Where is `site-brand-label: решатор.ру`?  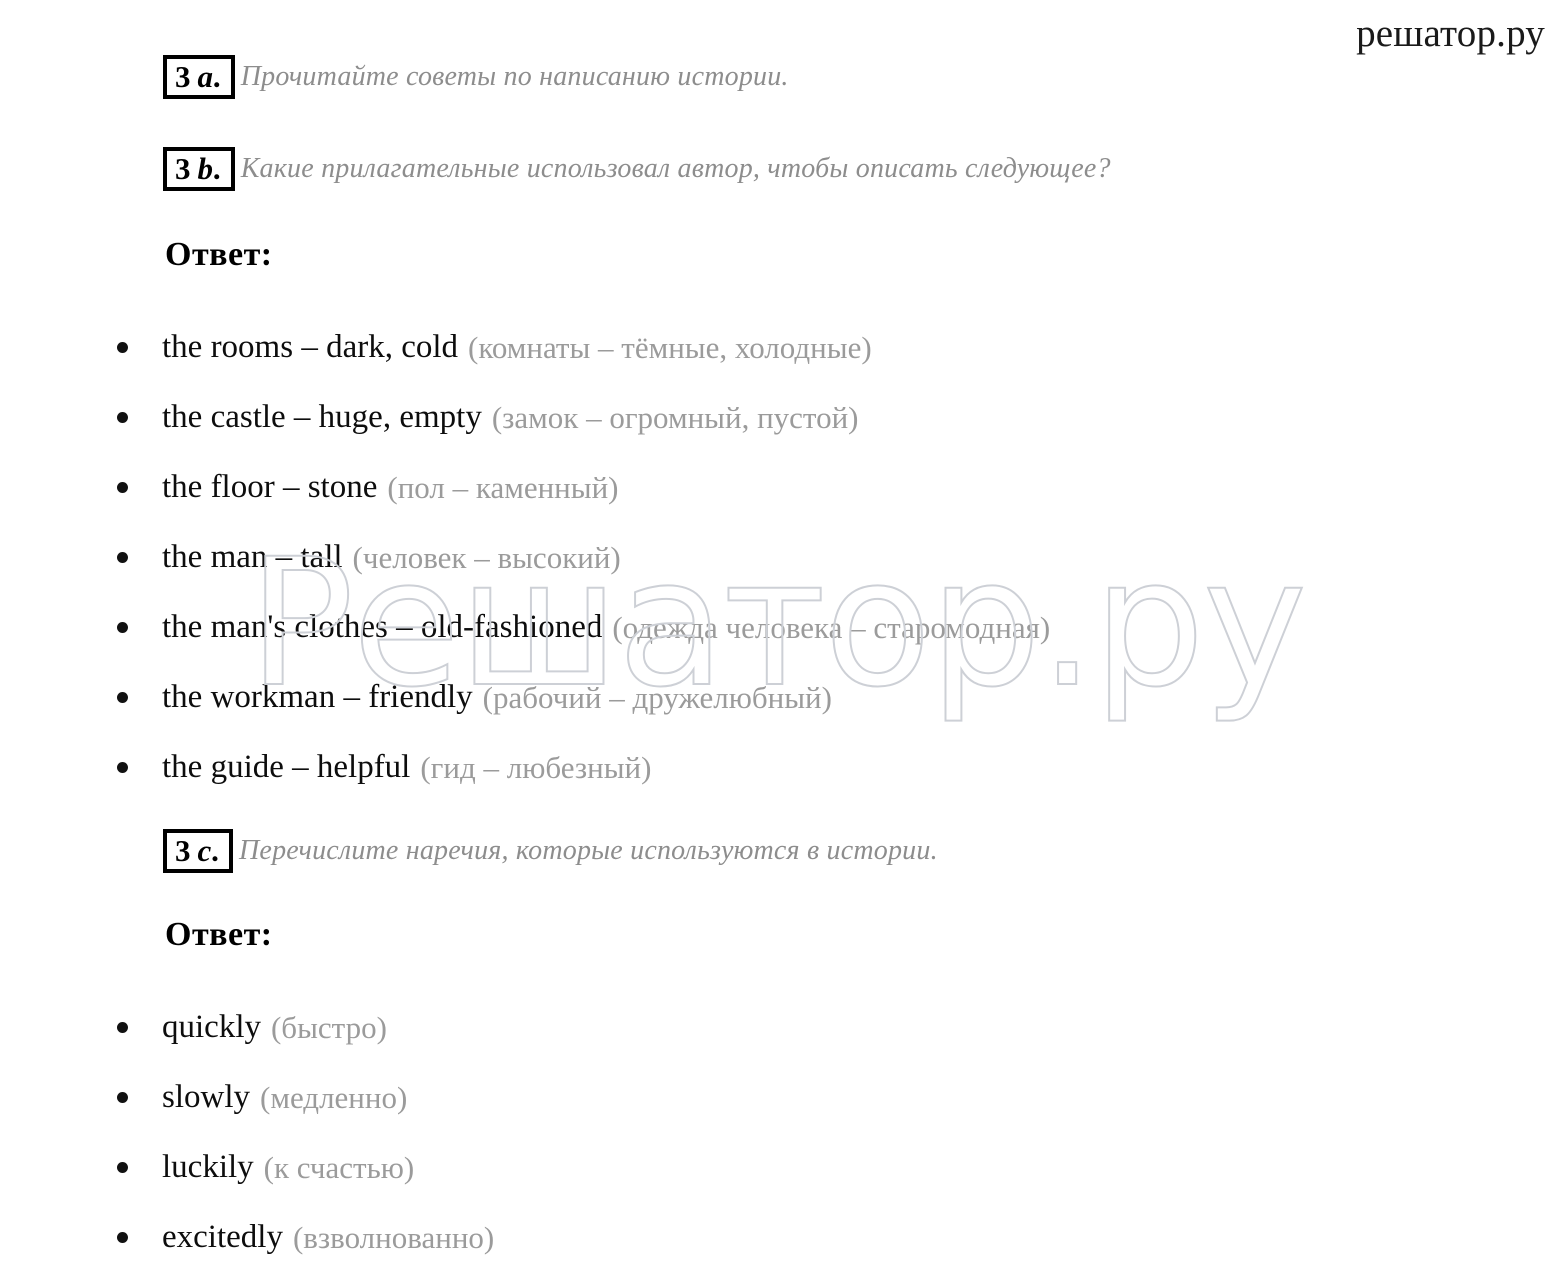 site-brand-label: решатор.ру is located at coordinates (1450, 33).